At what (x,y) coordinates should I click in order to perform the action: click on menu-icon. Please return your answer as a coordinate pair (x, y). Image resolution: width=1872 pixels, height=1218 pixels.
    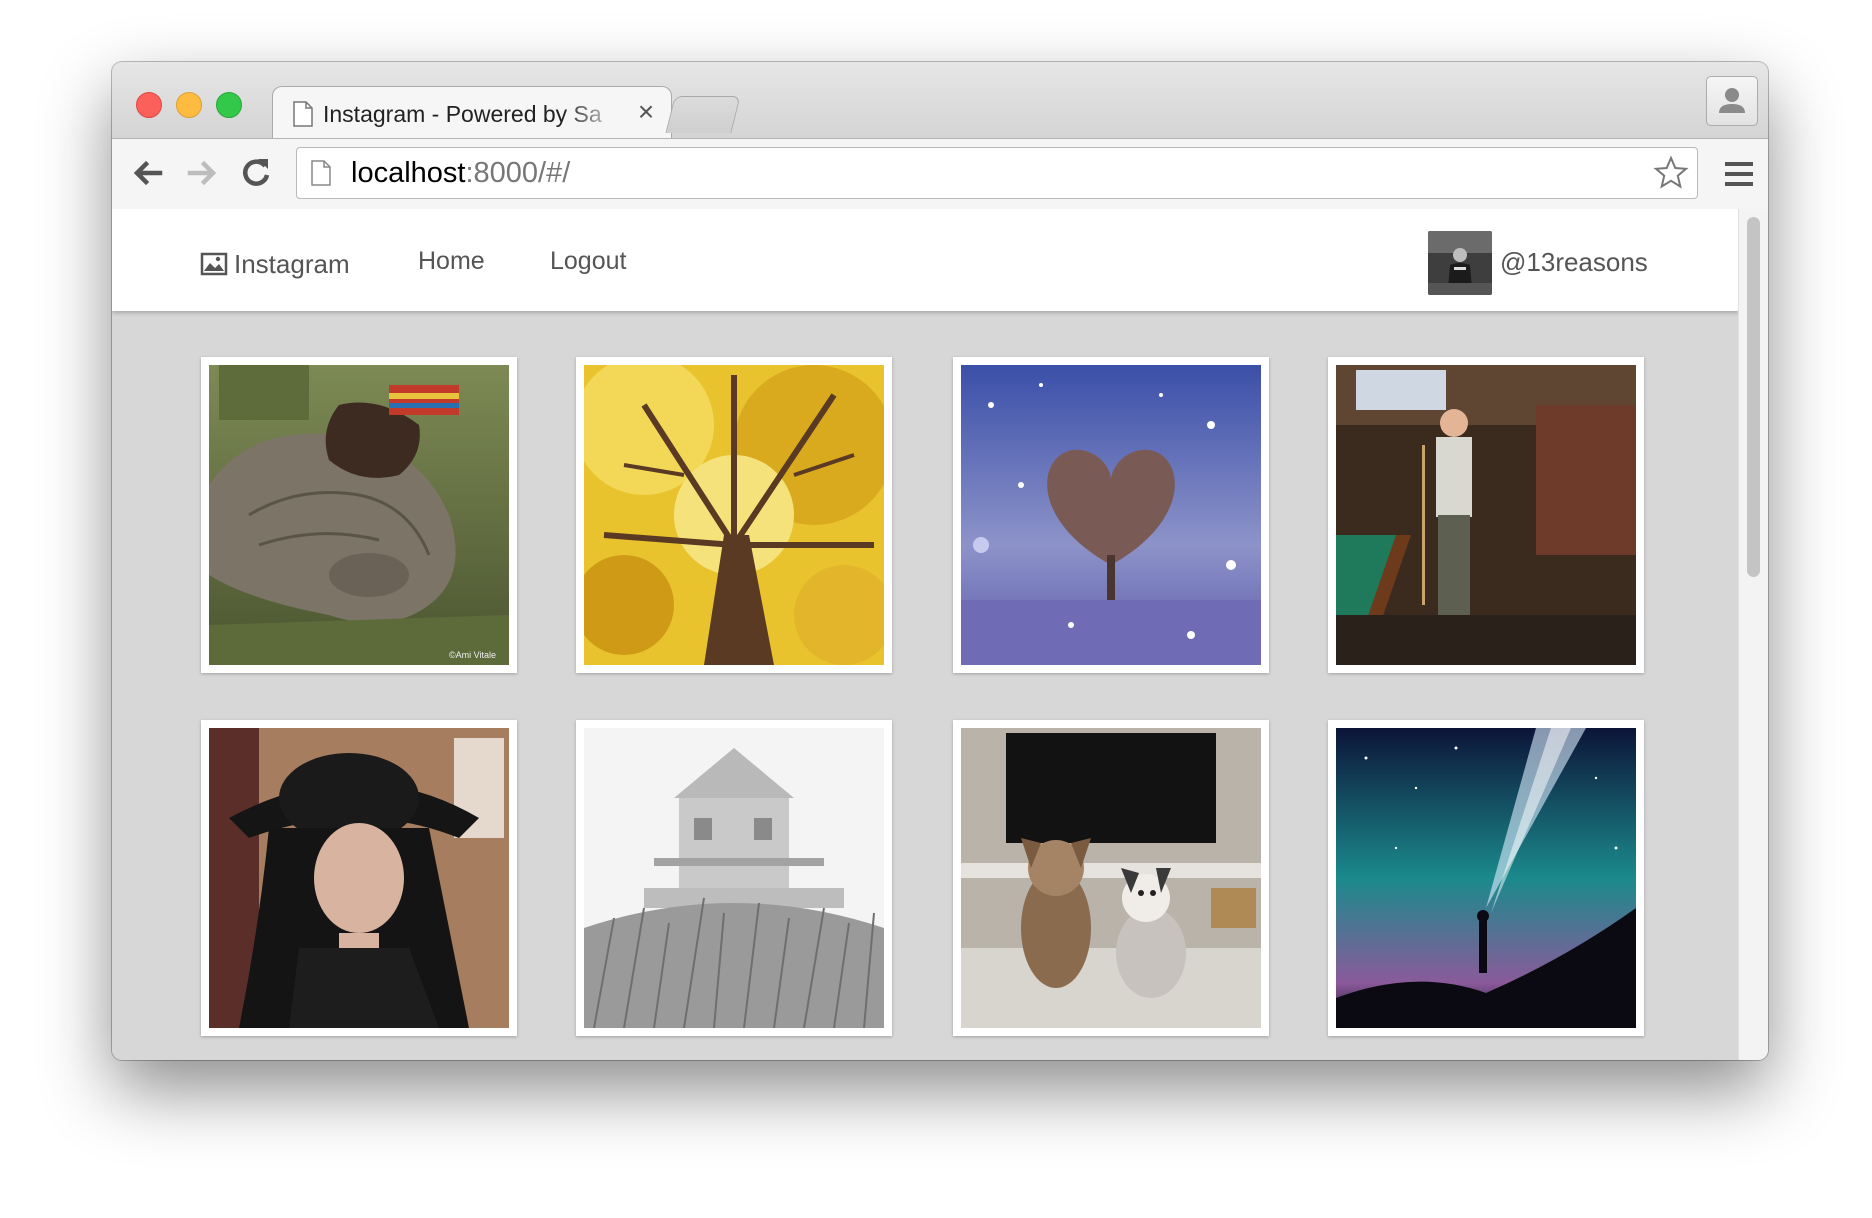
    Looking at the image, I should click on (1739, 174).